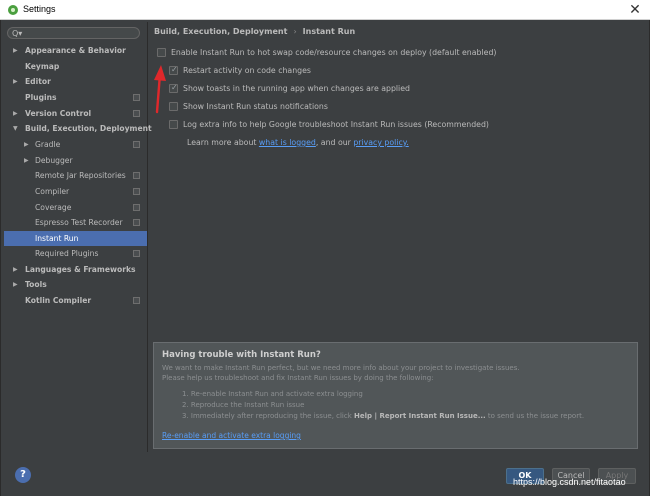 The width and height of the screenshot is (650, 496). Describe the element at coordinates (54, 160) in the screenshot. I see `sidebar-item-label: Debugger` at that location.